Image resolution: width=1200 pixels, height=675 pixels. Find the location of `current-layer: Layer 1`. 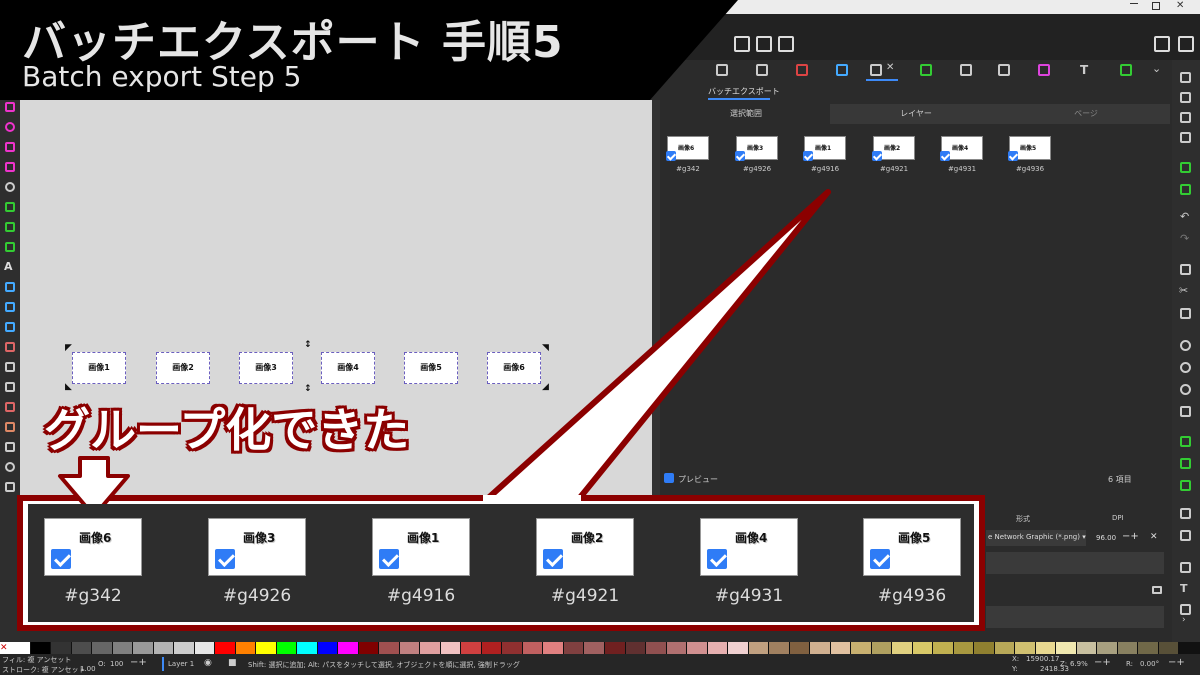

current-layer: Layer 1 is located at coordinates (181, 664).